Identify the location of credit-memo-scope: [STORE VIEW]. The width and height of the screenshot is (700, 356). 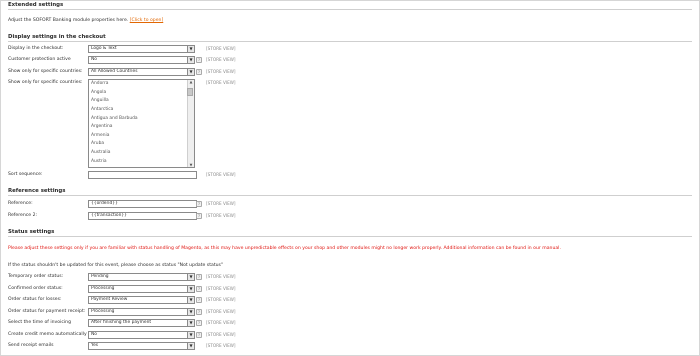
(221, 334).